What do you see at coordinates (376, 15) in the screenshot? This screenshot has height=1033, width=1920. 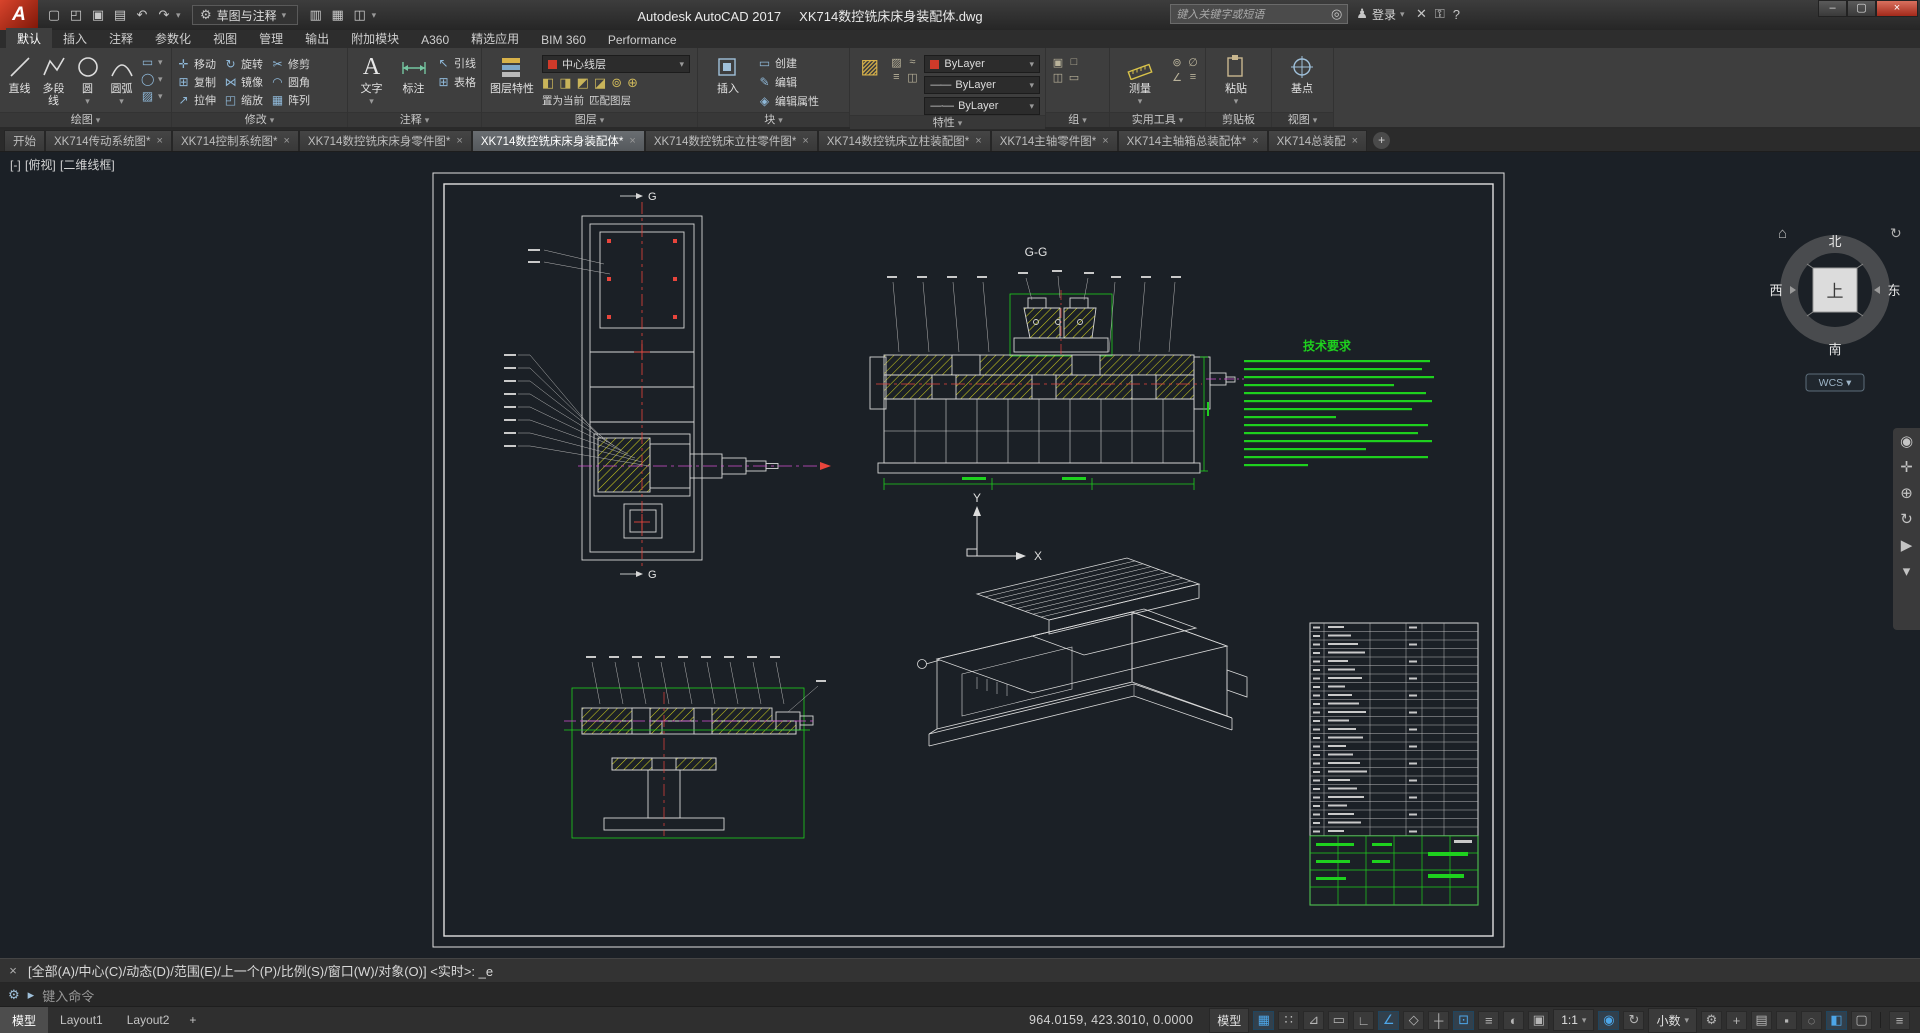 I see `qat-customize-icon: ▾` at bounding box center [376, 15].